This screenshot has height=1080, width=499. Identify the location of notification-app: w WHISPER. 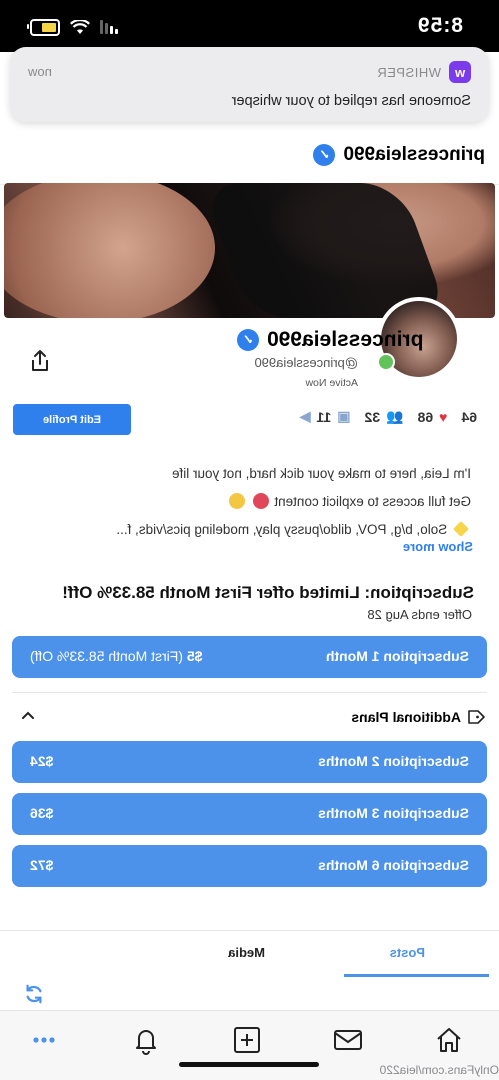
(424, 72).